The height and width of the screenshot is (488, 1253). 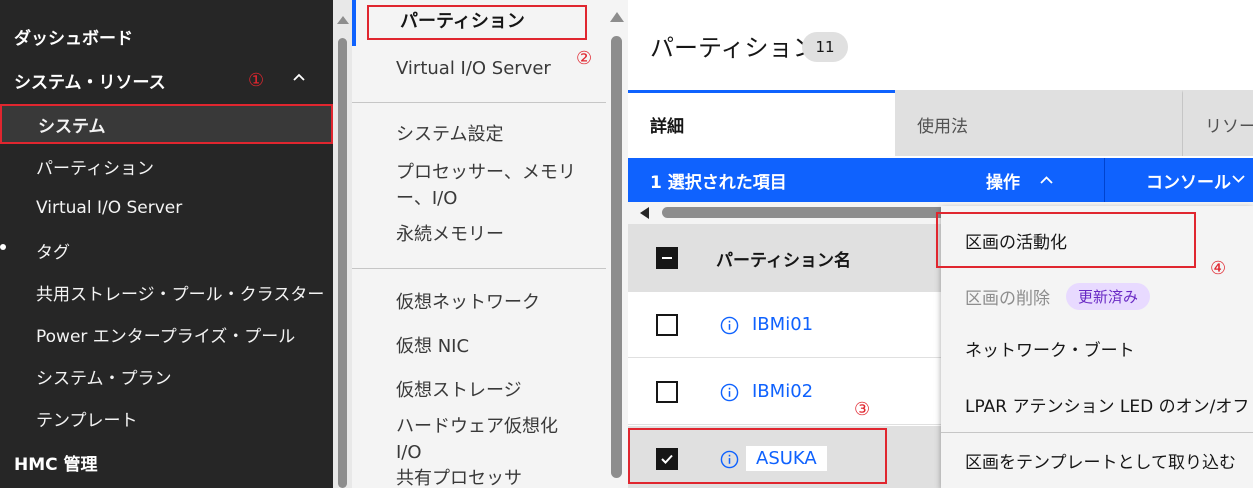 What do you see at coordinates (1007, 298) in the screenshot?
I see `menu-item-delete-partition-label: 区画の削除` at bounding box center [1007, 298].